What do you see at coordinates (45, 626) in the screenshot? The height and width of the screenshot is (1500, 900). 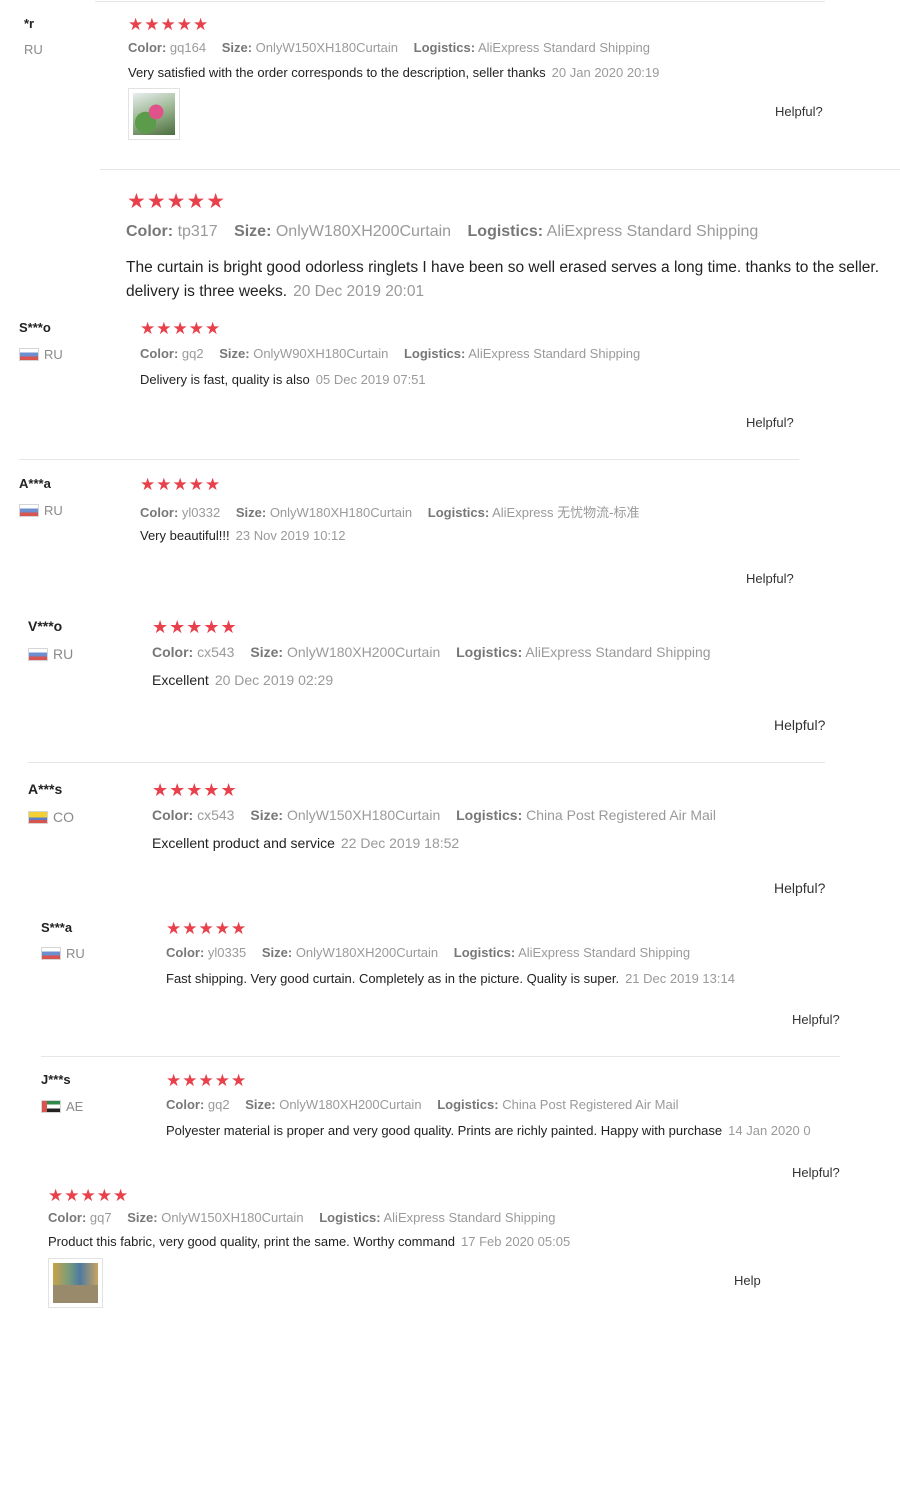 I see `reviewer-name: V***o` at bounding box center [45, 626].